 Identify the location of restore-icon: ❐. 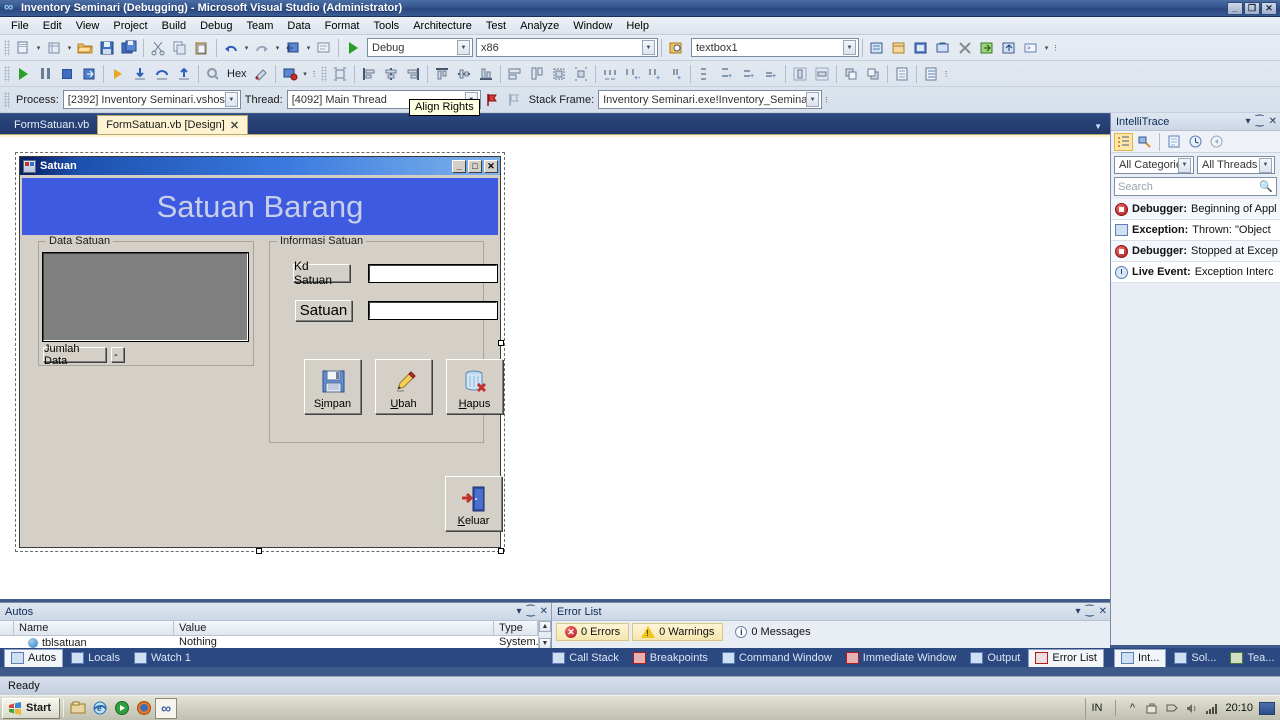
(1252, 8).